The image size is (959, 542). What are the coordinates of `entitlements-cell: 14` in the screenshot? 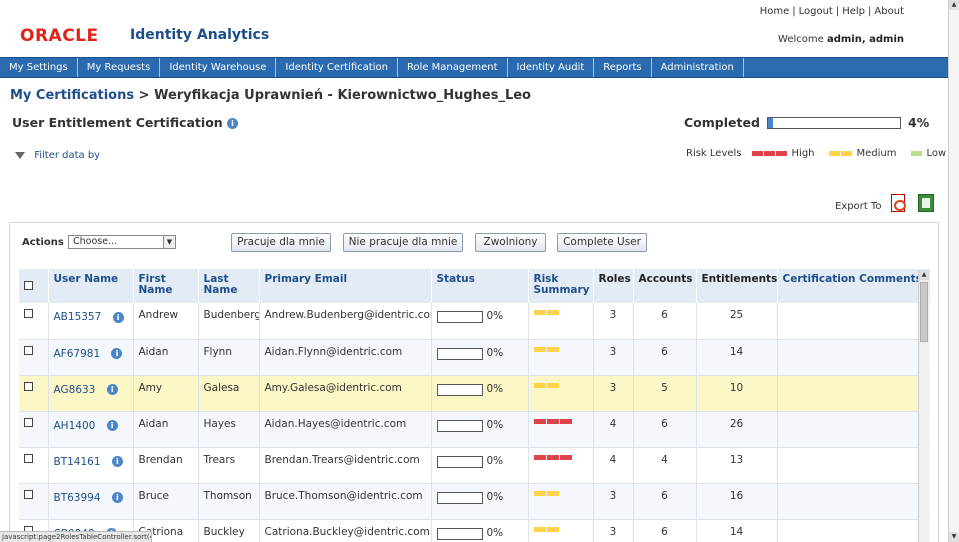 It's located at (737, 357).